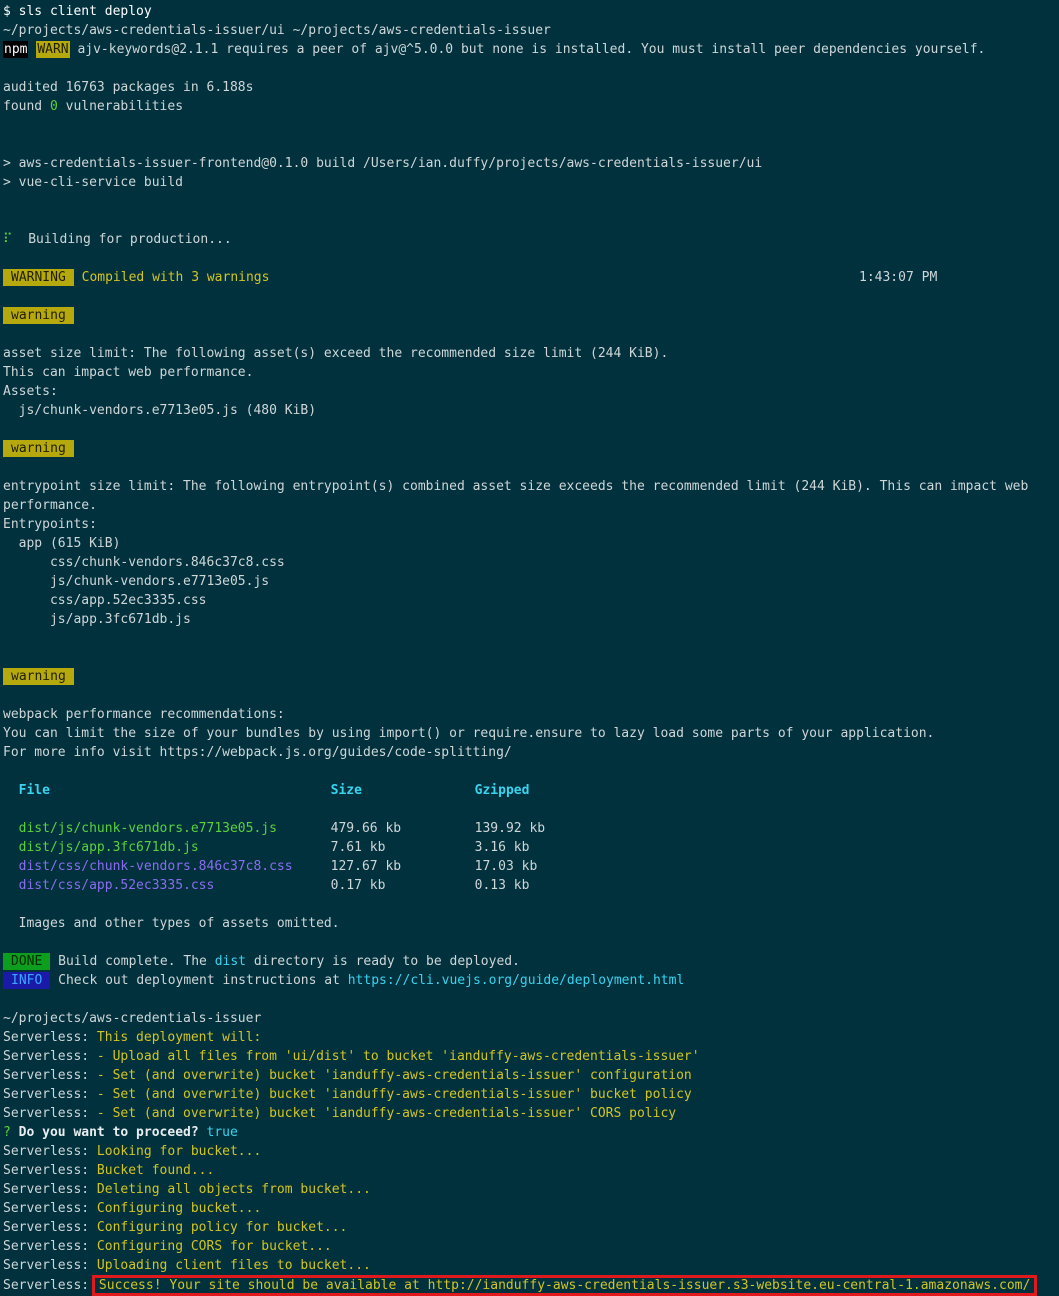 The width and height of the screenshot is (1059, 1296). What do you see at coordinates (93, 106) in the screenshot?
I see `vuln-line: found 0 vulnerabilities` at bounding box center [93, 106].